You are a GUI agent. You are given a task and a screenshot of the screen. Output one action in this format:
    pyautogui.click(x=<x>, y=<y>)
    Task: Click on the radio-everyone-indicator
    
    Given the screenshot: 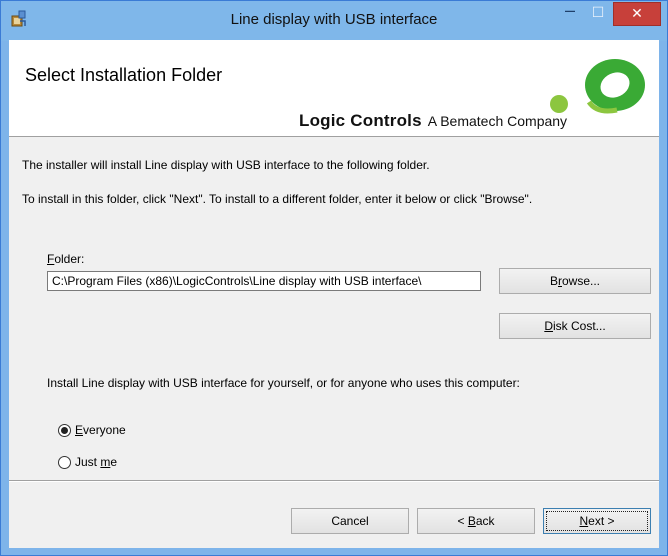 What is the action you would take?
    pyautogui.click(x=64, y=430)
    